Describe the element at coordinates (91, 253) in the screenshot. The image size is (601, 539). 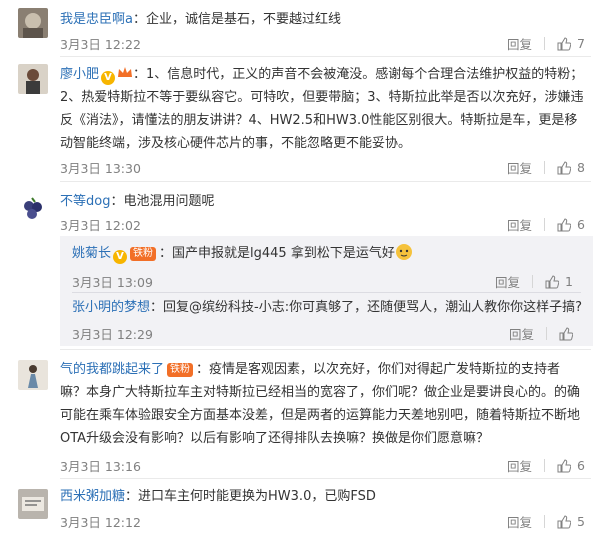
I see `username: 姚菊长` at that location.